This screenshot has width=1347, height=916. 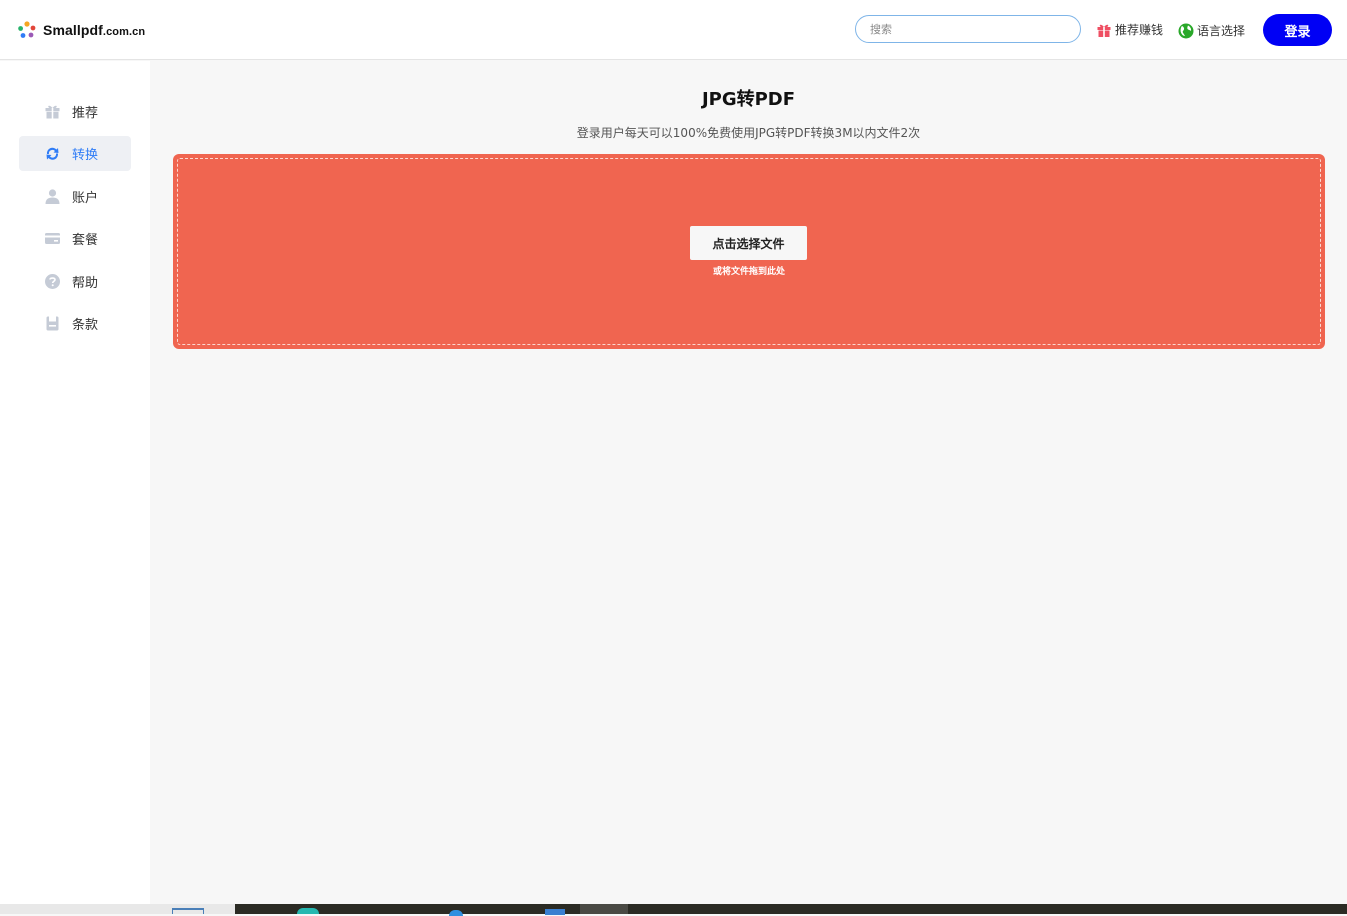 I want to click on convert-icon, so click(x=52, y=153).